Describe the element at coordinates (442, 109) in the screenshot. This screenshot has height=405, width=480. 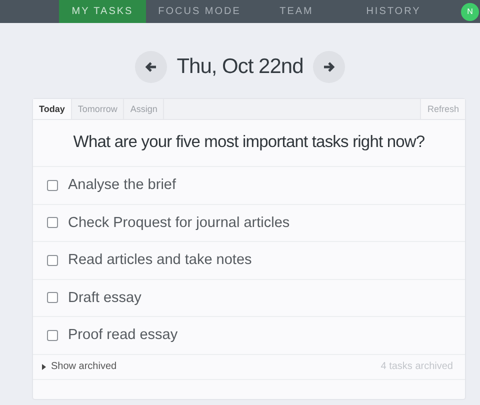
I see `refresh-button: Refresh` at that location.